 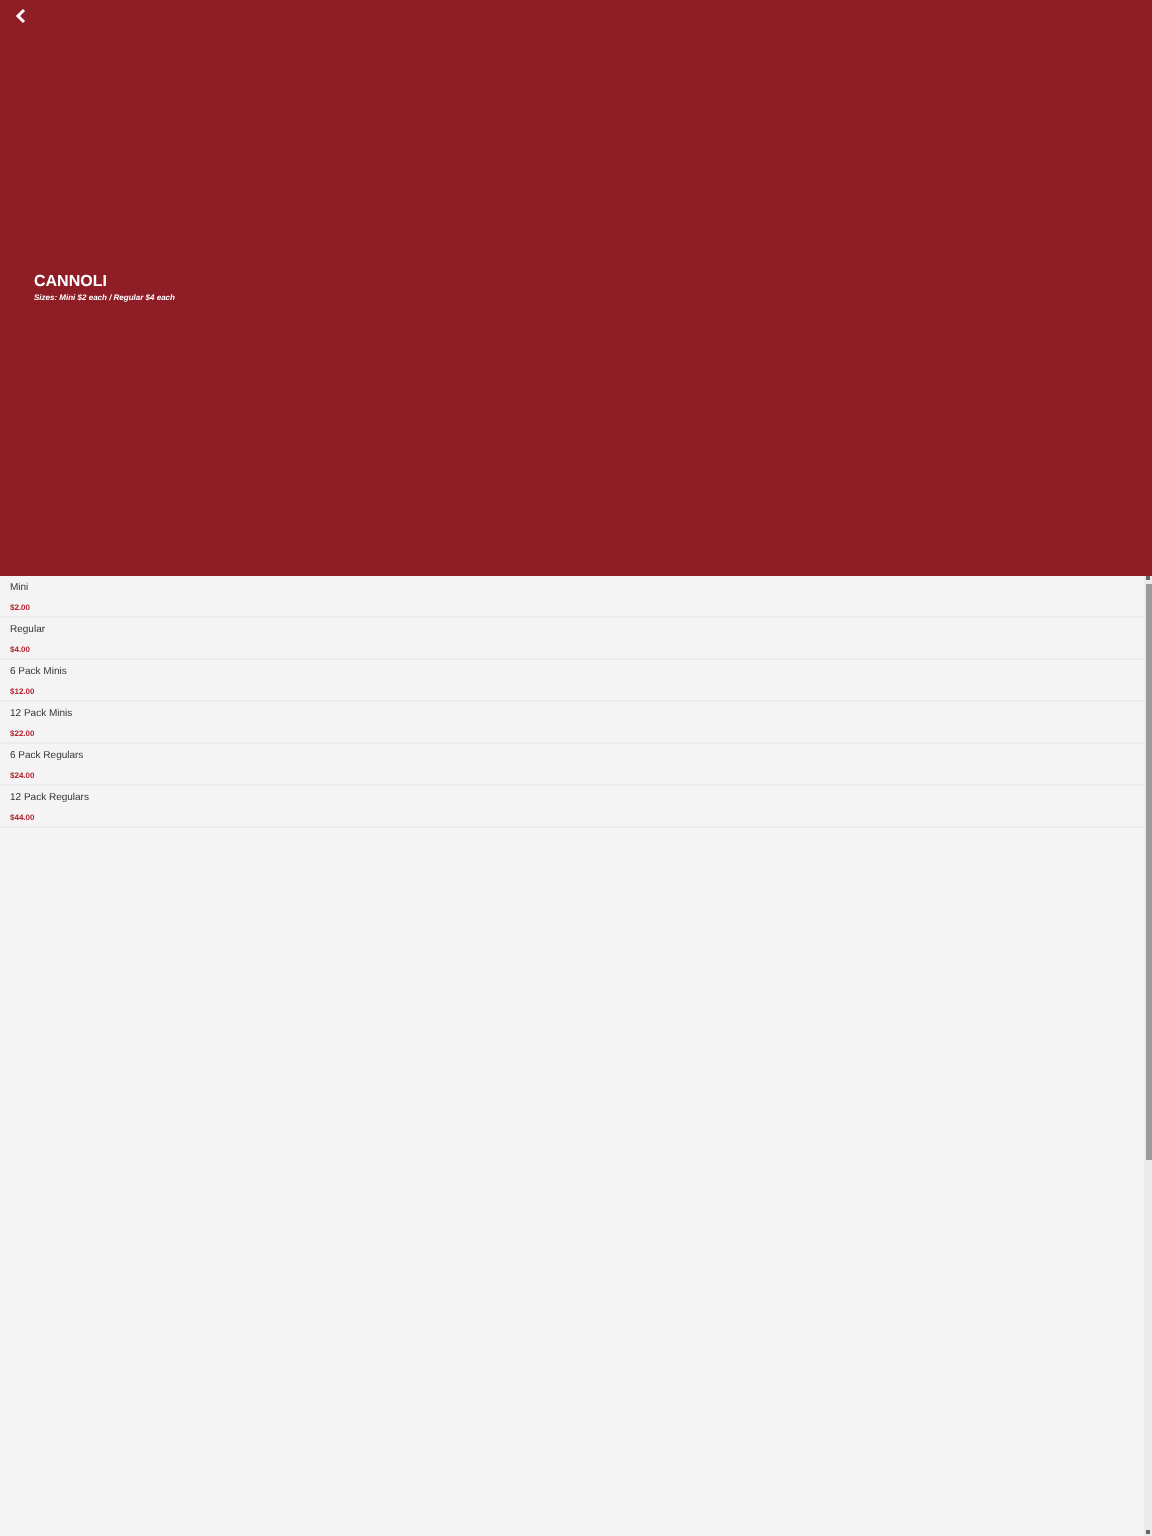 What do you see at coordinates (1148, 1056) in the screenshot?
I see `scrollbar-drawing` at bounding box center [1148, 1056].